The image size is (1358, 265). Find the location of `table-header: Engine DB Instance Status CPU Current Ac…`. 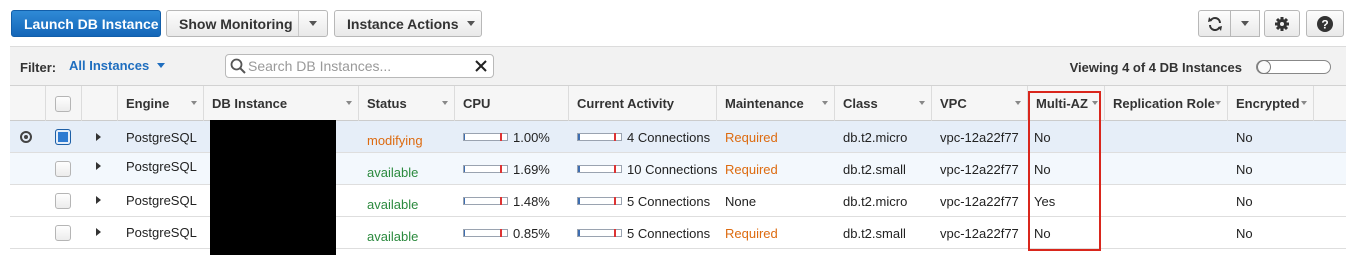

table-header: Engine DB Instance Status CPU Current Ac… is located at coordinates (678, 103).